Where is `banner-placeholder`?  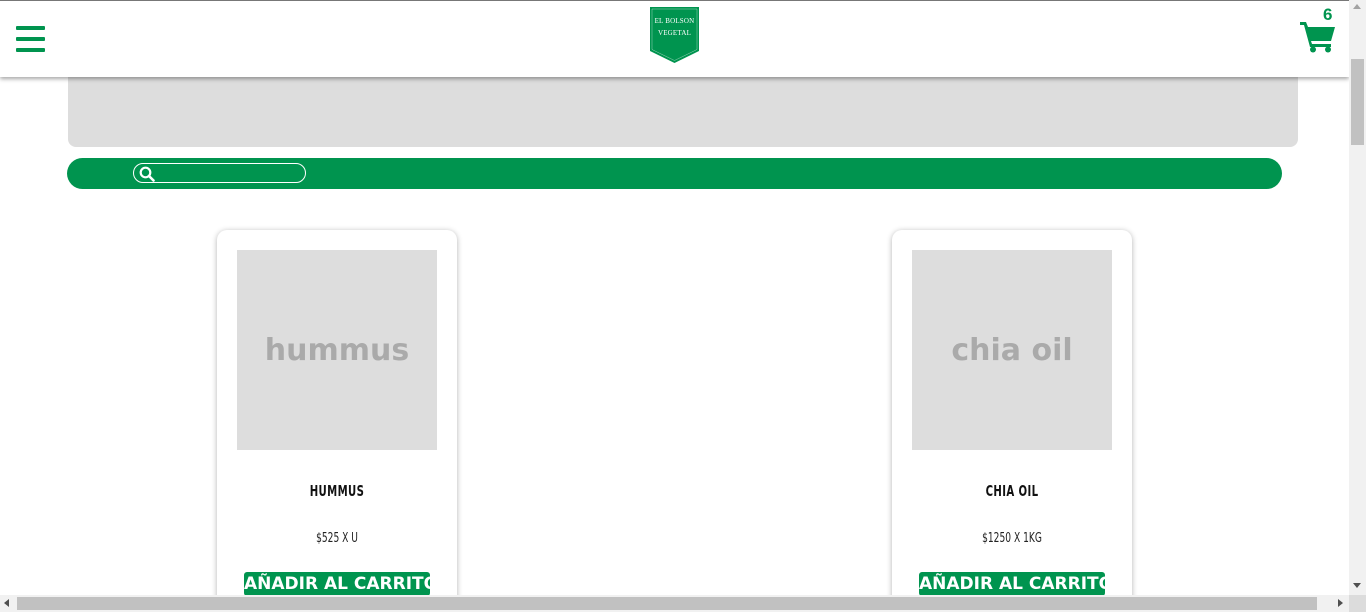 banner-placeholder is located at coordinates (683, 108).